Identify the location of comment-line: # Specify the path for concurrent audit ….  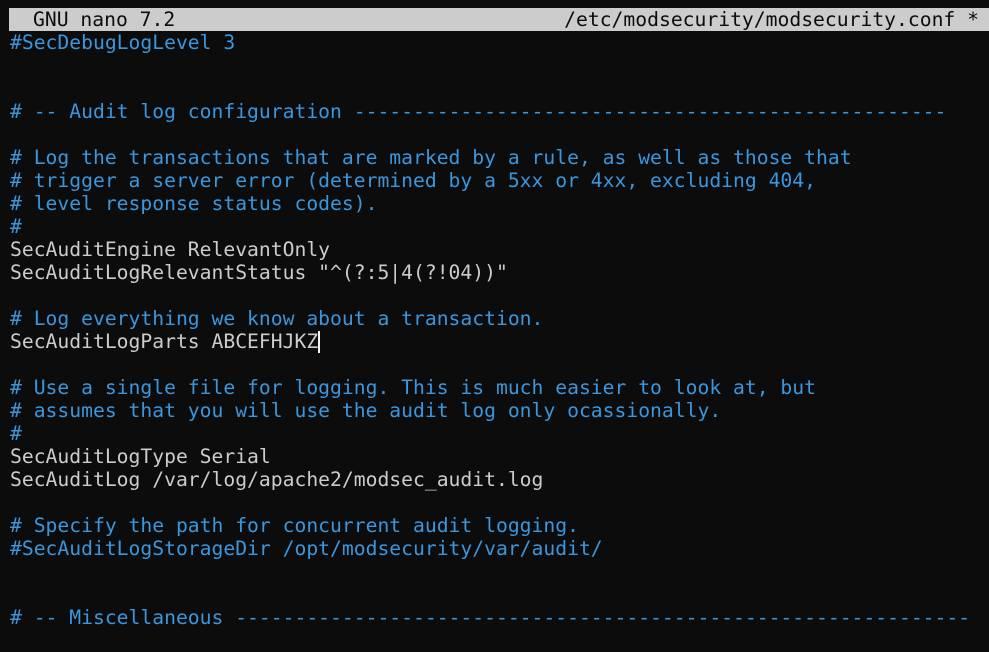
(499, 525).